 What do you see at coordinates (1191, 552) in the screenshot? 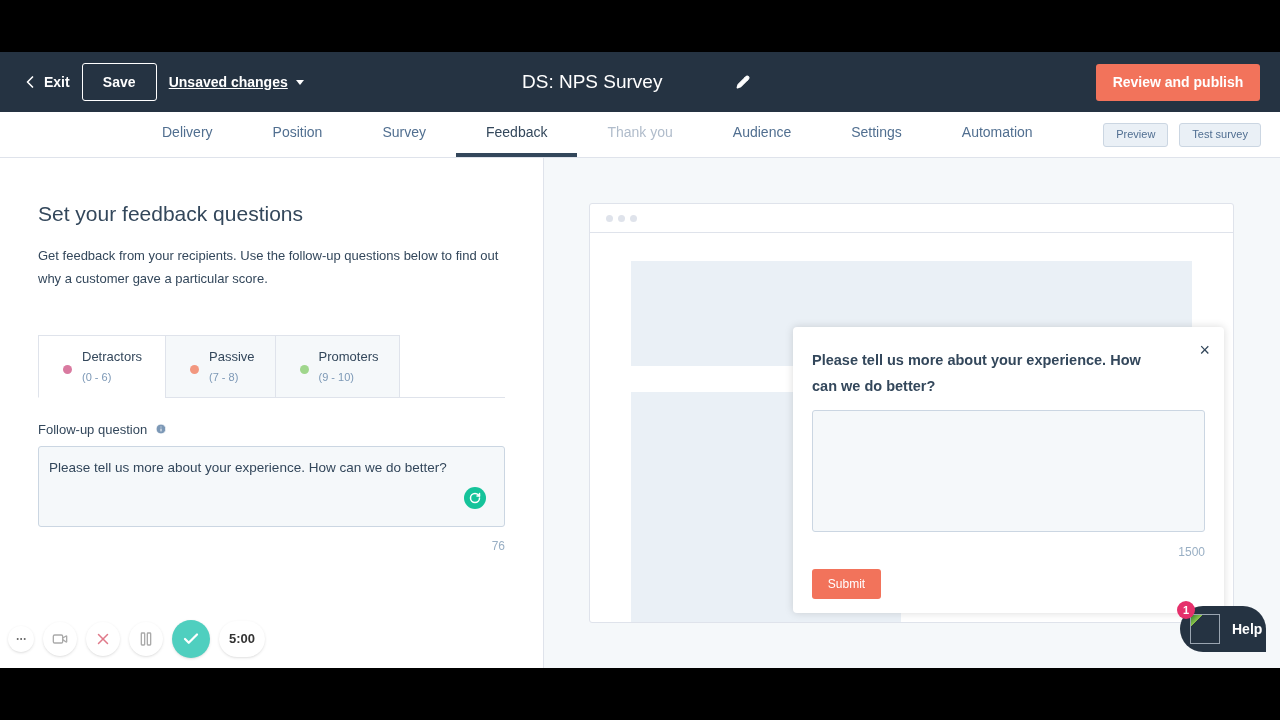
I see `char-count: 1500` at bounding box center [1191, 552].